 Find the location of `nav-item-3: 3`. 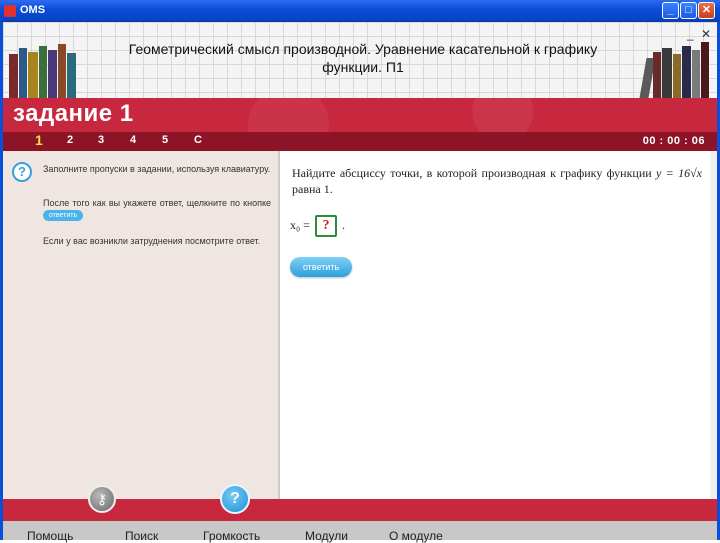

nav-item-3: 3 is located at coordinates (101, 140).